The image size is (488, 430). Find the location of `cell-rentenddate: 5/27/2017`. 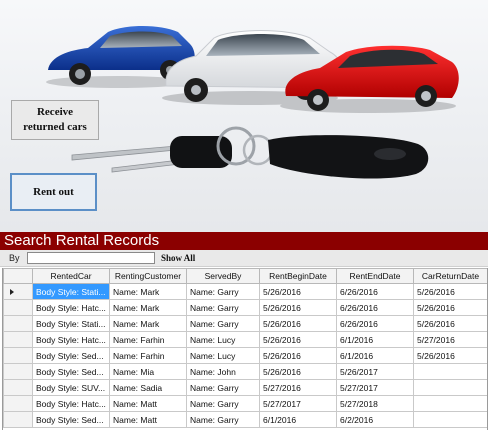

cell-rentenddate: 5/27/2017 is located at coordinates (375, 387).